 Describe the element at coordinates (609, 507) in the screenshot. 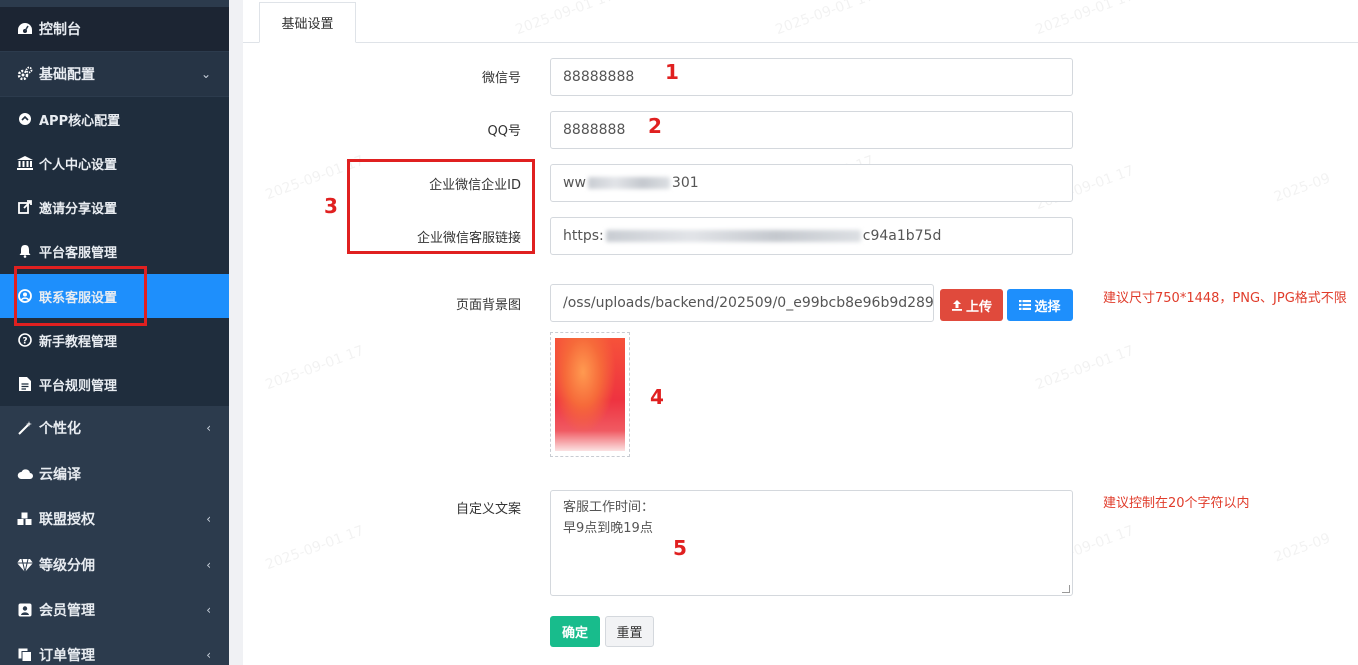

I see `custom-text-line-1: 客服工作时间：` at that location.